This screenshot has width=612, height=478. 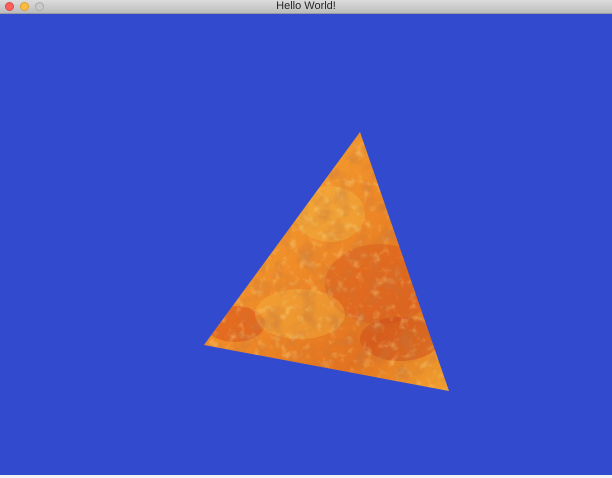 I want to click on title-bar: Hello World!, so click(x=306, y=7).